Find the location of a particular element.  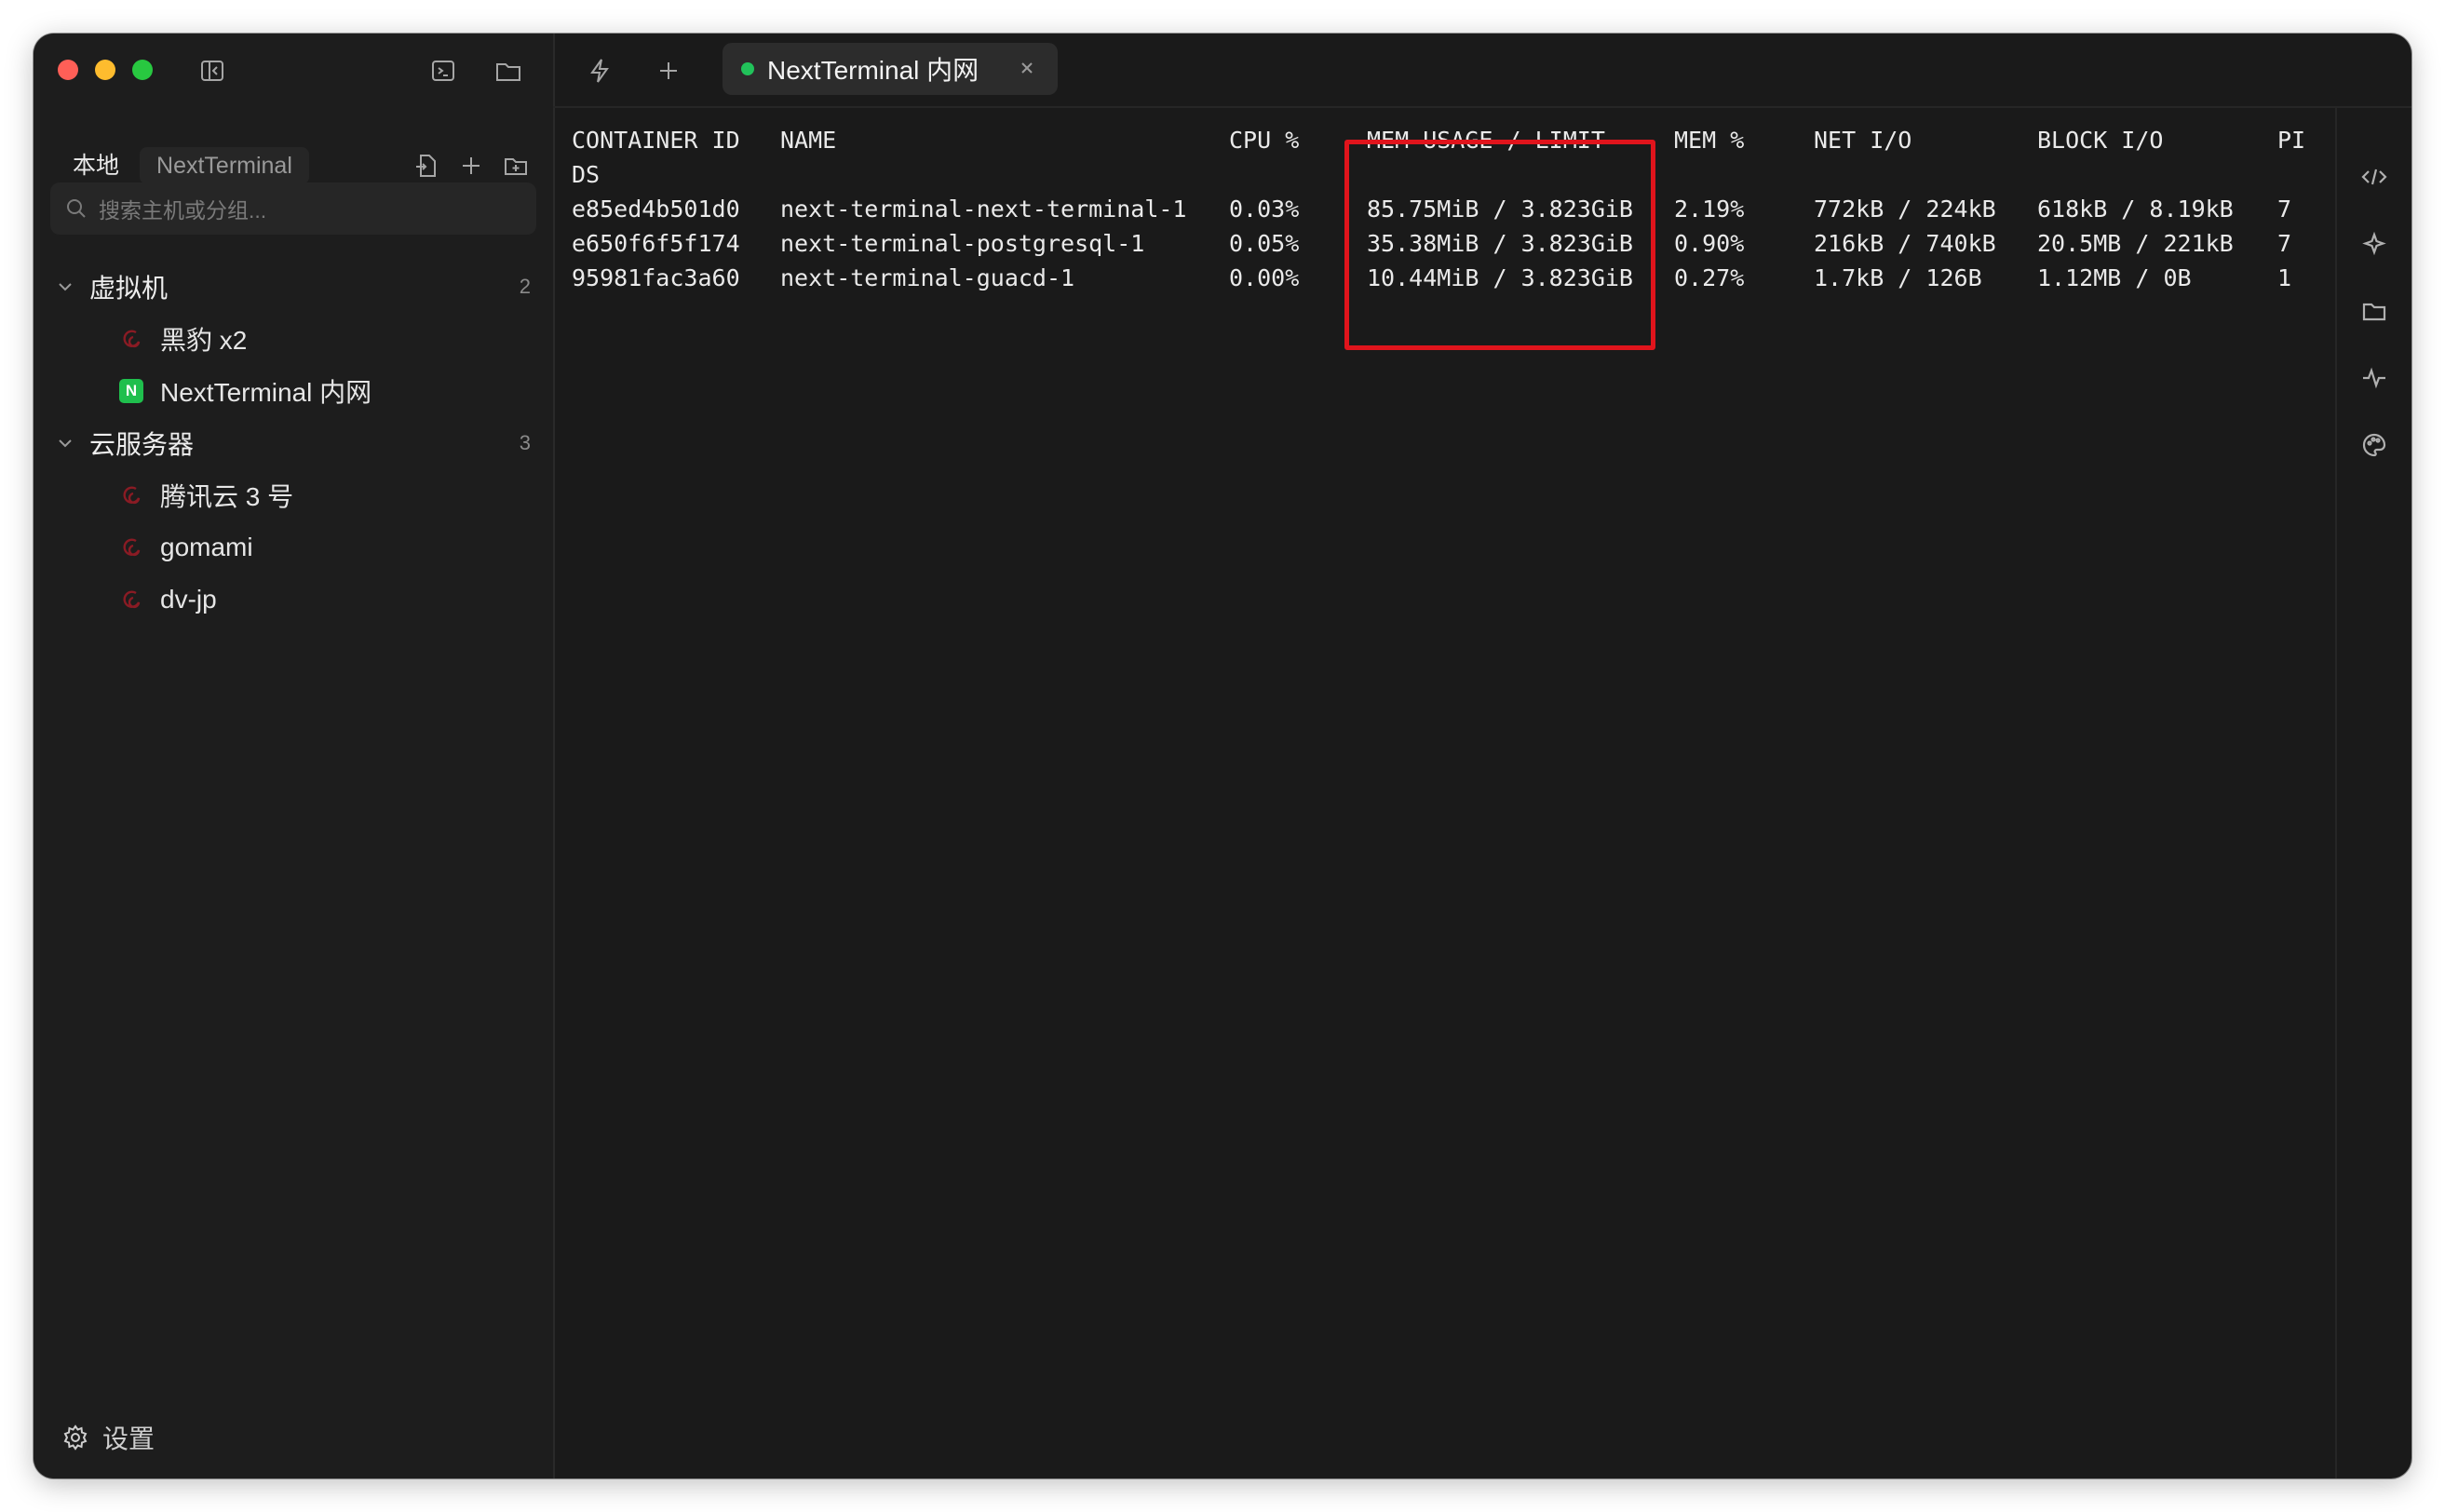

search-icon is located at coordinates (76, 208).